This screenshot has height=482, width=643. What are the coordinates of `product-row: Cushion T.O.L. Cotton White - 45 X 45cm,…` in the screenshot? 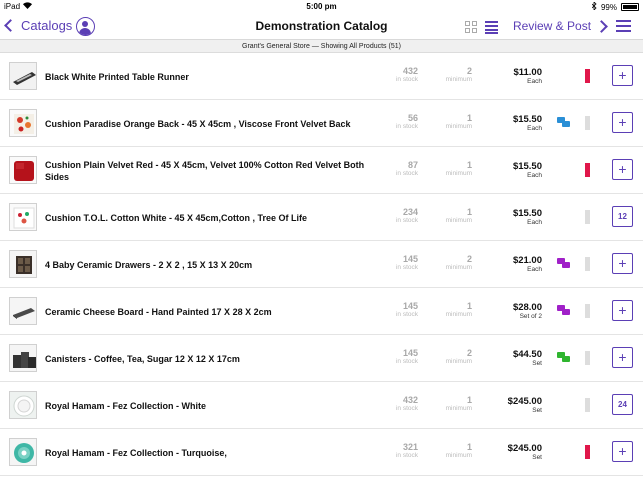 It's located at (321, 217).